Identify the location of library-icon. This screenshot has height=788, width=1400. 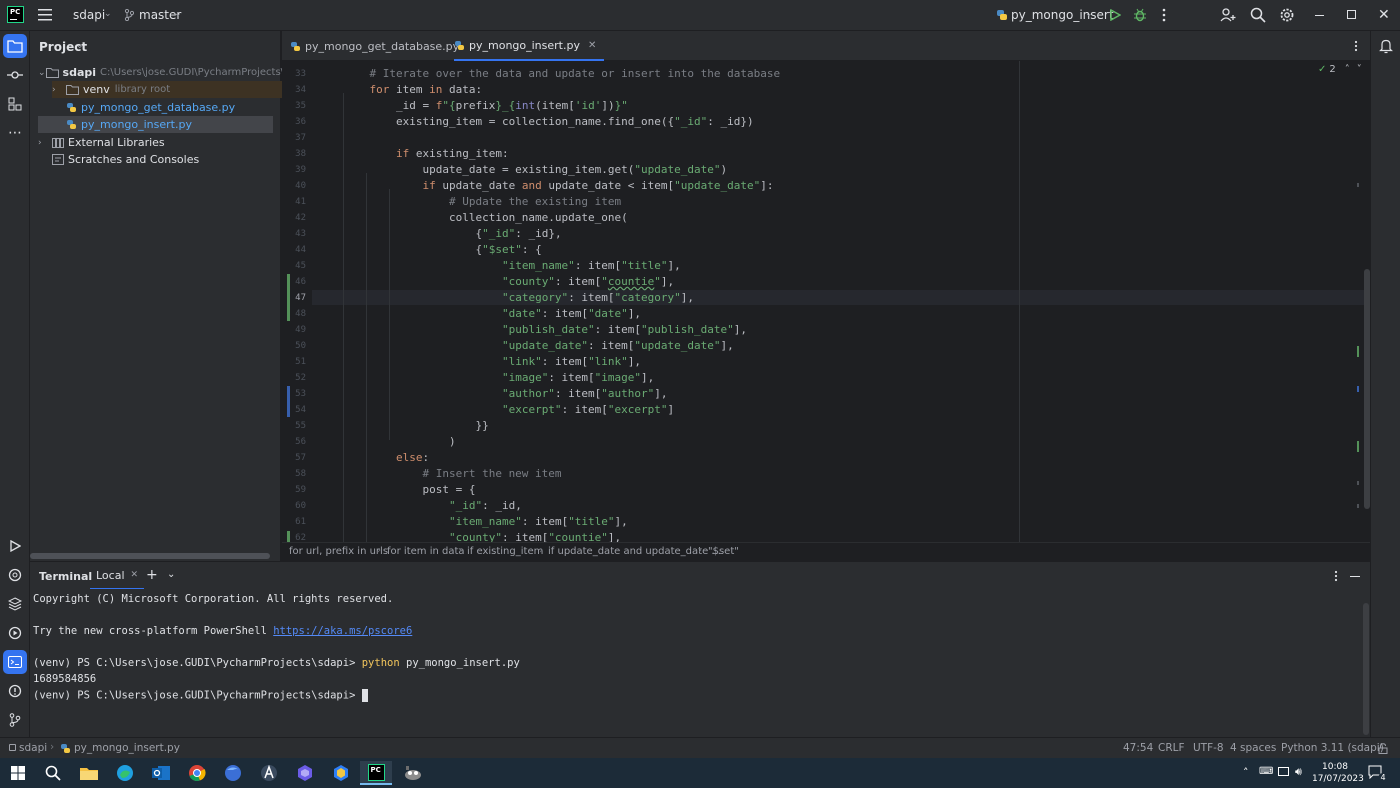
(58, 142).